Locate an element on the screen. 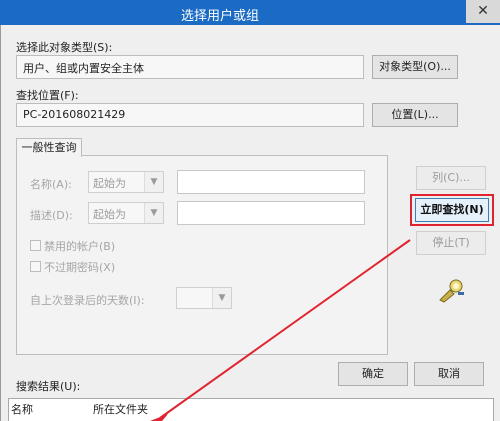 The height and width of the screenshot is (421, 500). column-header-name: 名称 is located at coordinates (22, 409).